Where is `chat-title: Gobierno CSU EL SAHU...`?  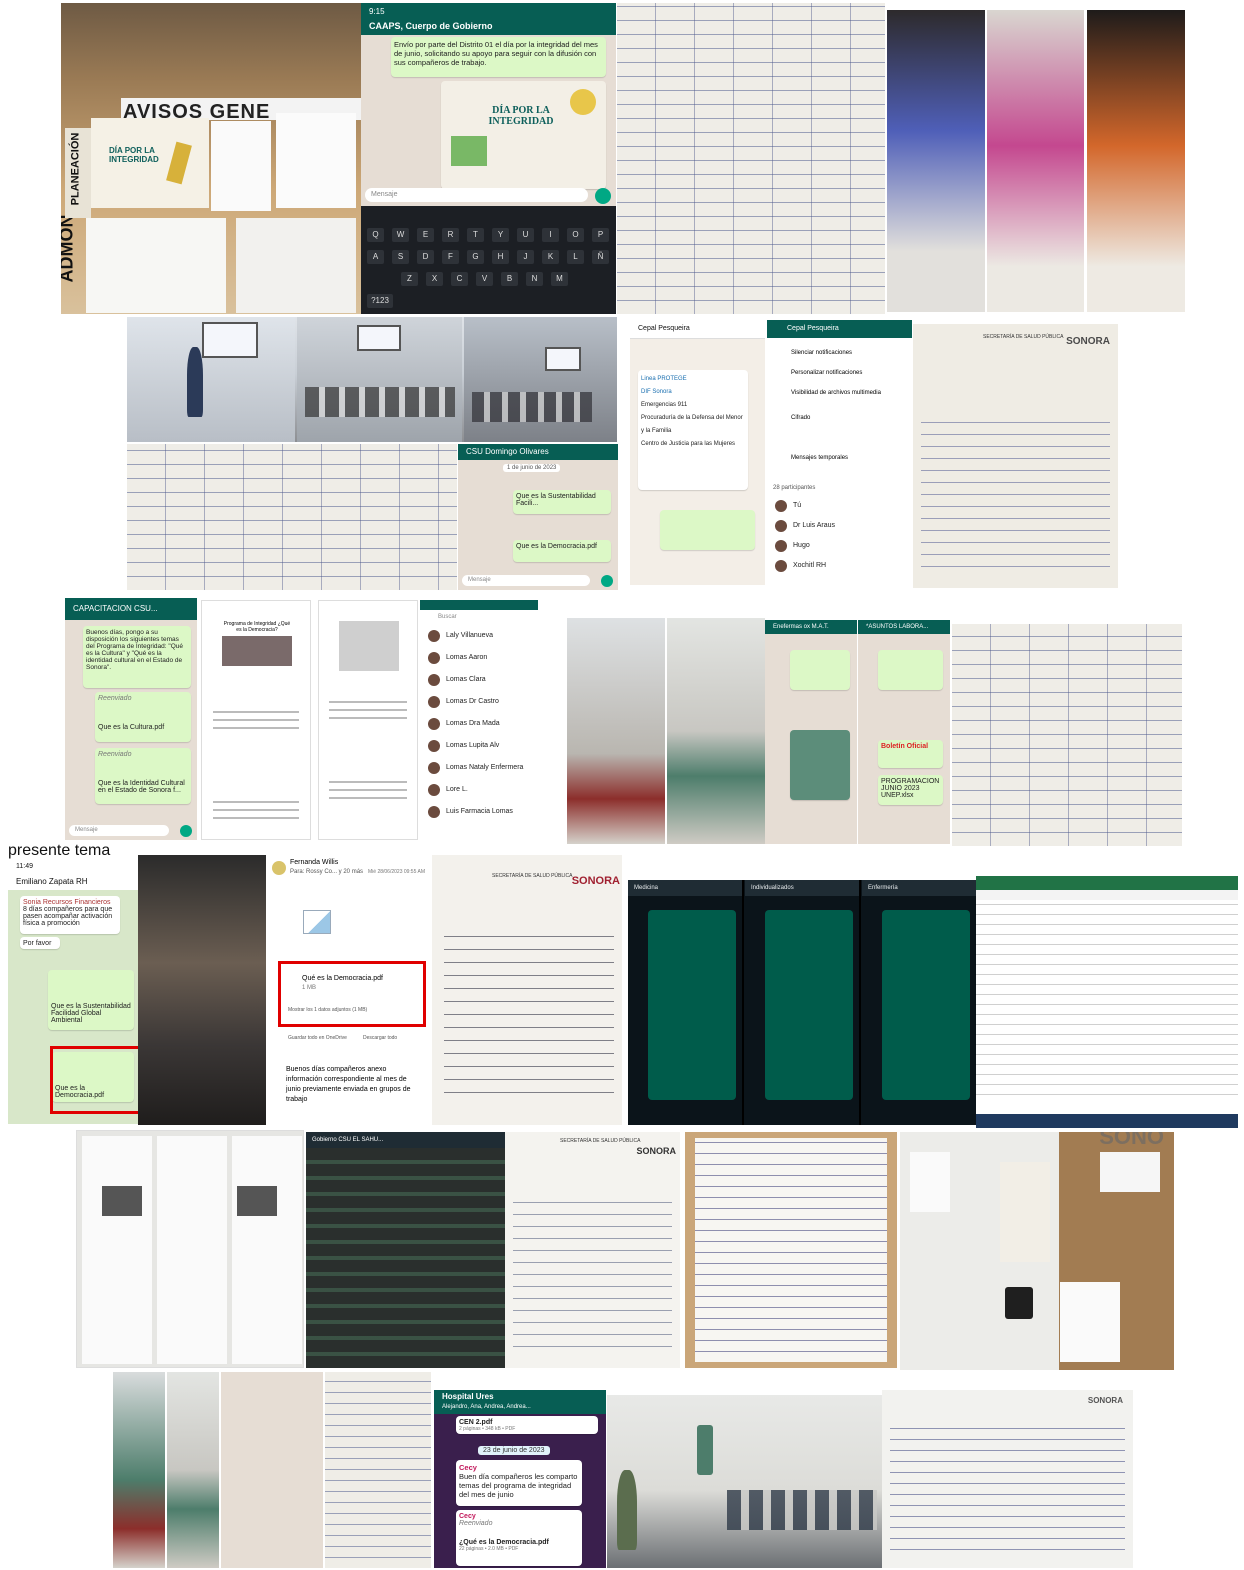
chat-title: Gobierno CSU EL SAHU... is located at coordinates (406, 1140).